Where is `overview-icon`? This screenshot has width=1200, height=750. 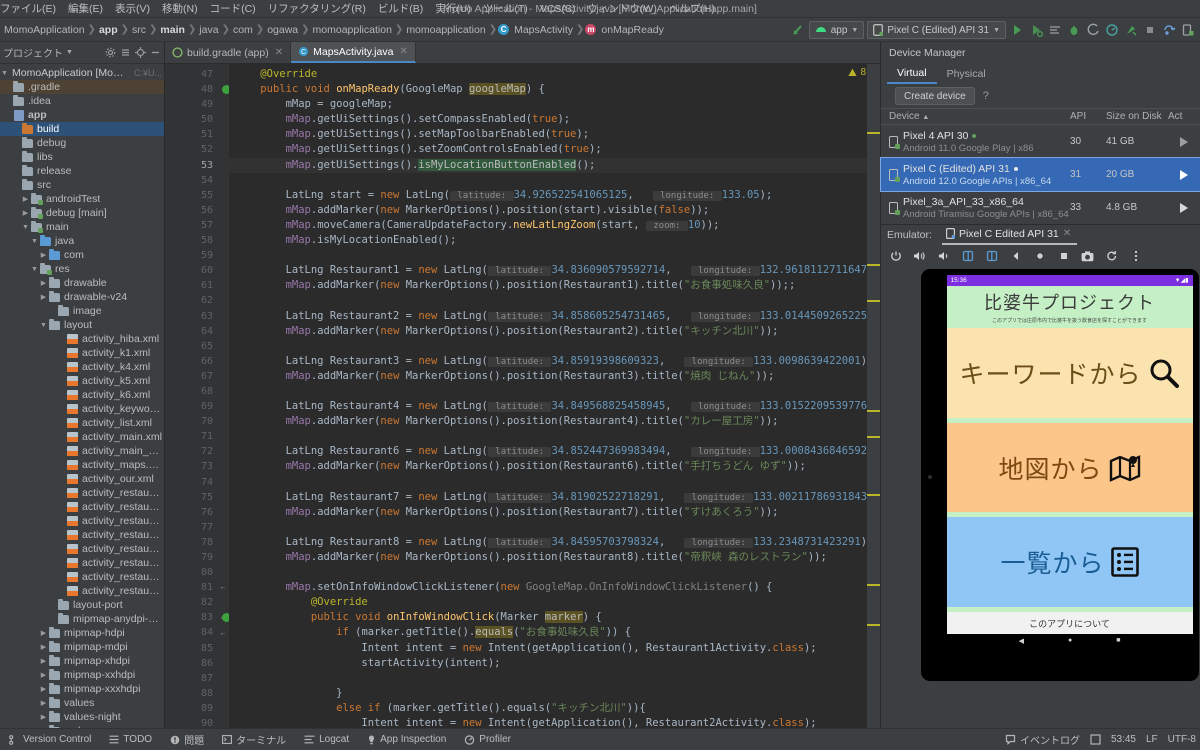 overview-icon is located at coordinates (1063, 256).